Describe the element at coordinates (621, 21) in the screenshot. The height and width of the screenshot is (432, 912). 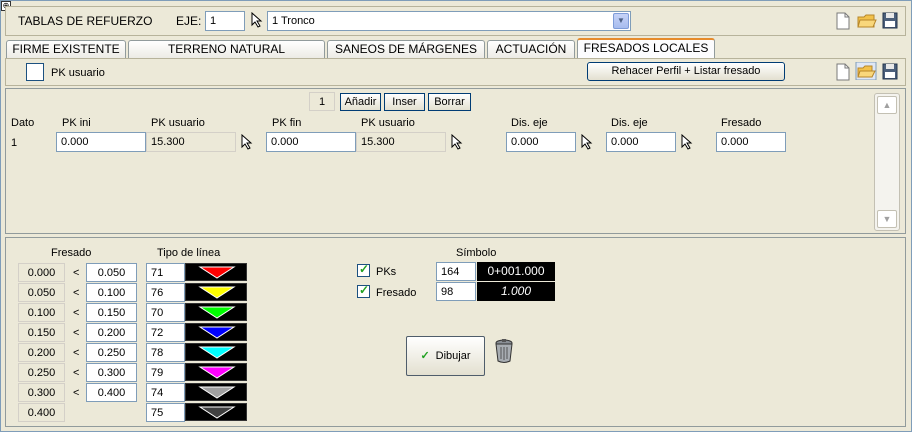
I see `chevron-down-icon: ▼` at that location.